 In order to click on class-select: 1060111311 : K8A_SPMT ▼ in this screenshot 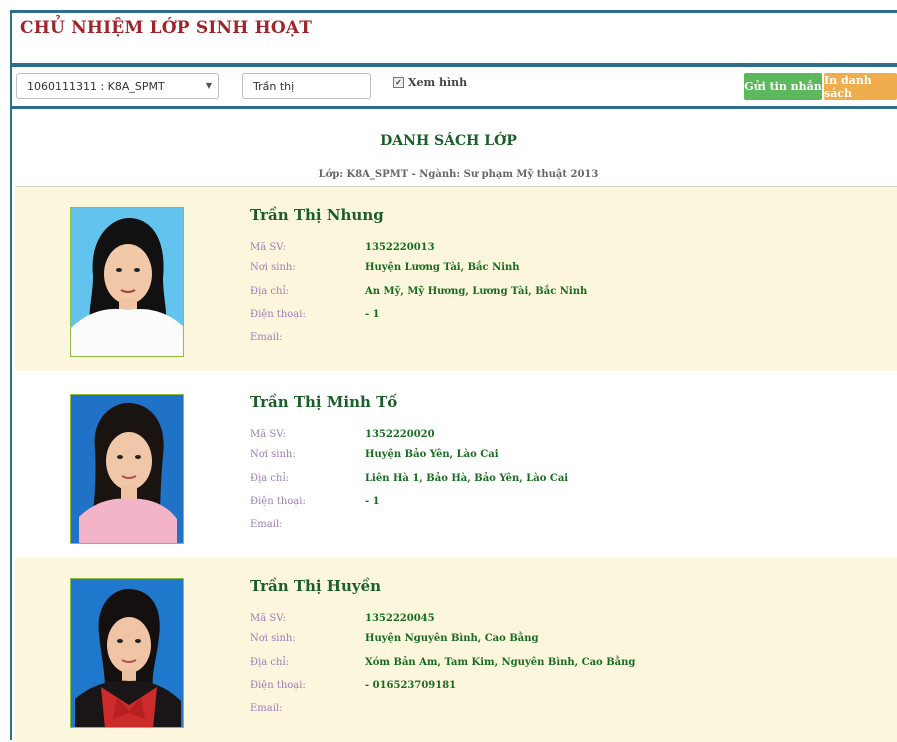, I will do `click(117, 86)`.